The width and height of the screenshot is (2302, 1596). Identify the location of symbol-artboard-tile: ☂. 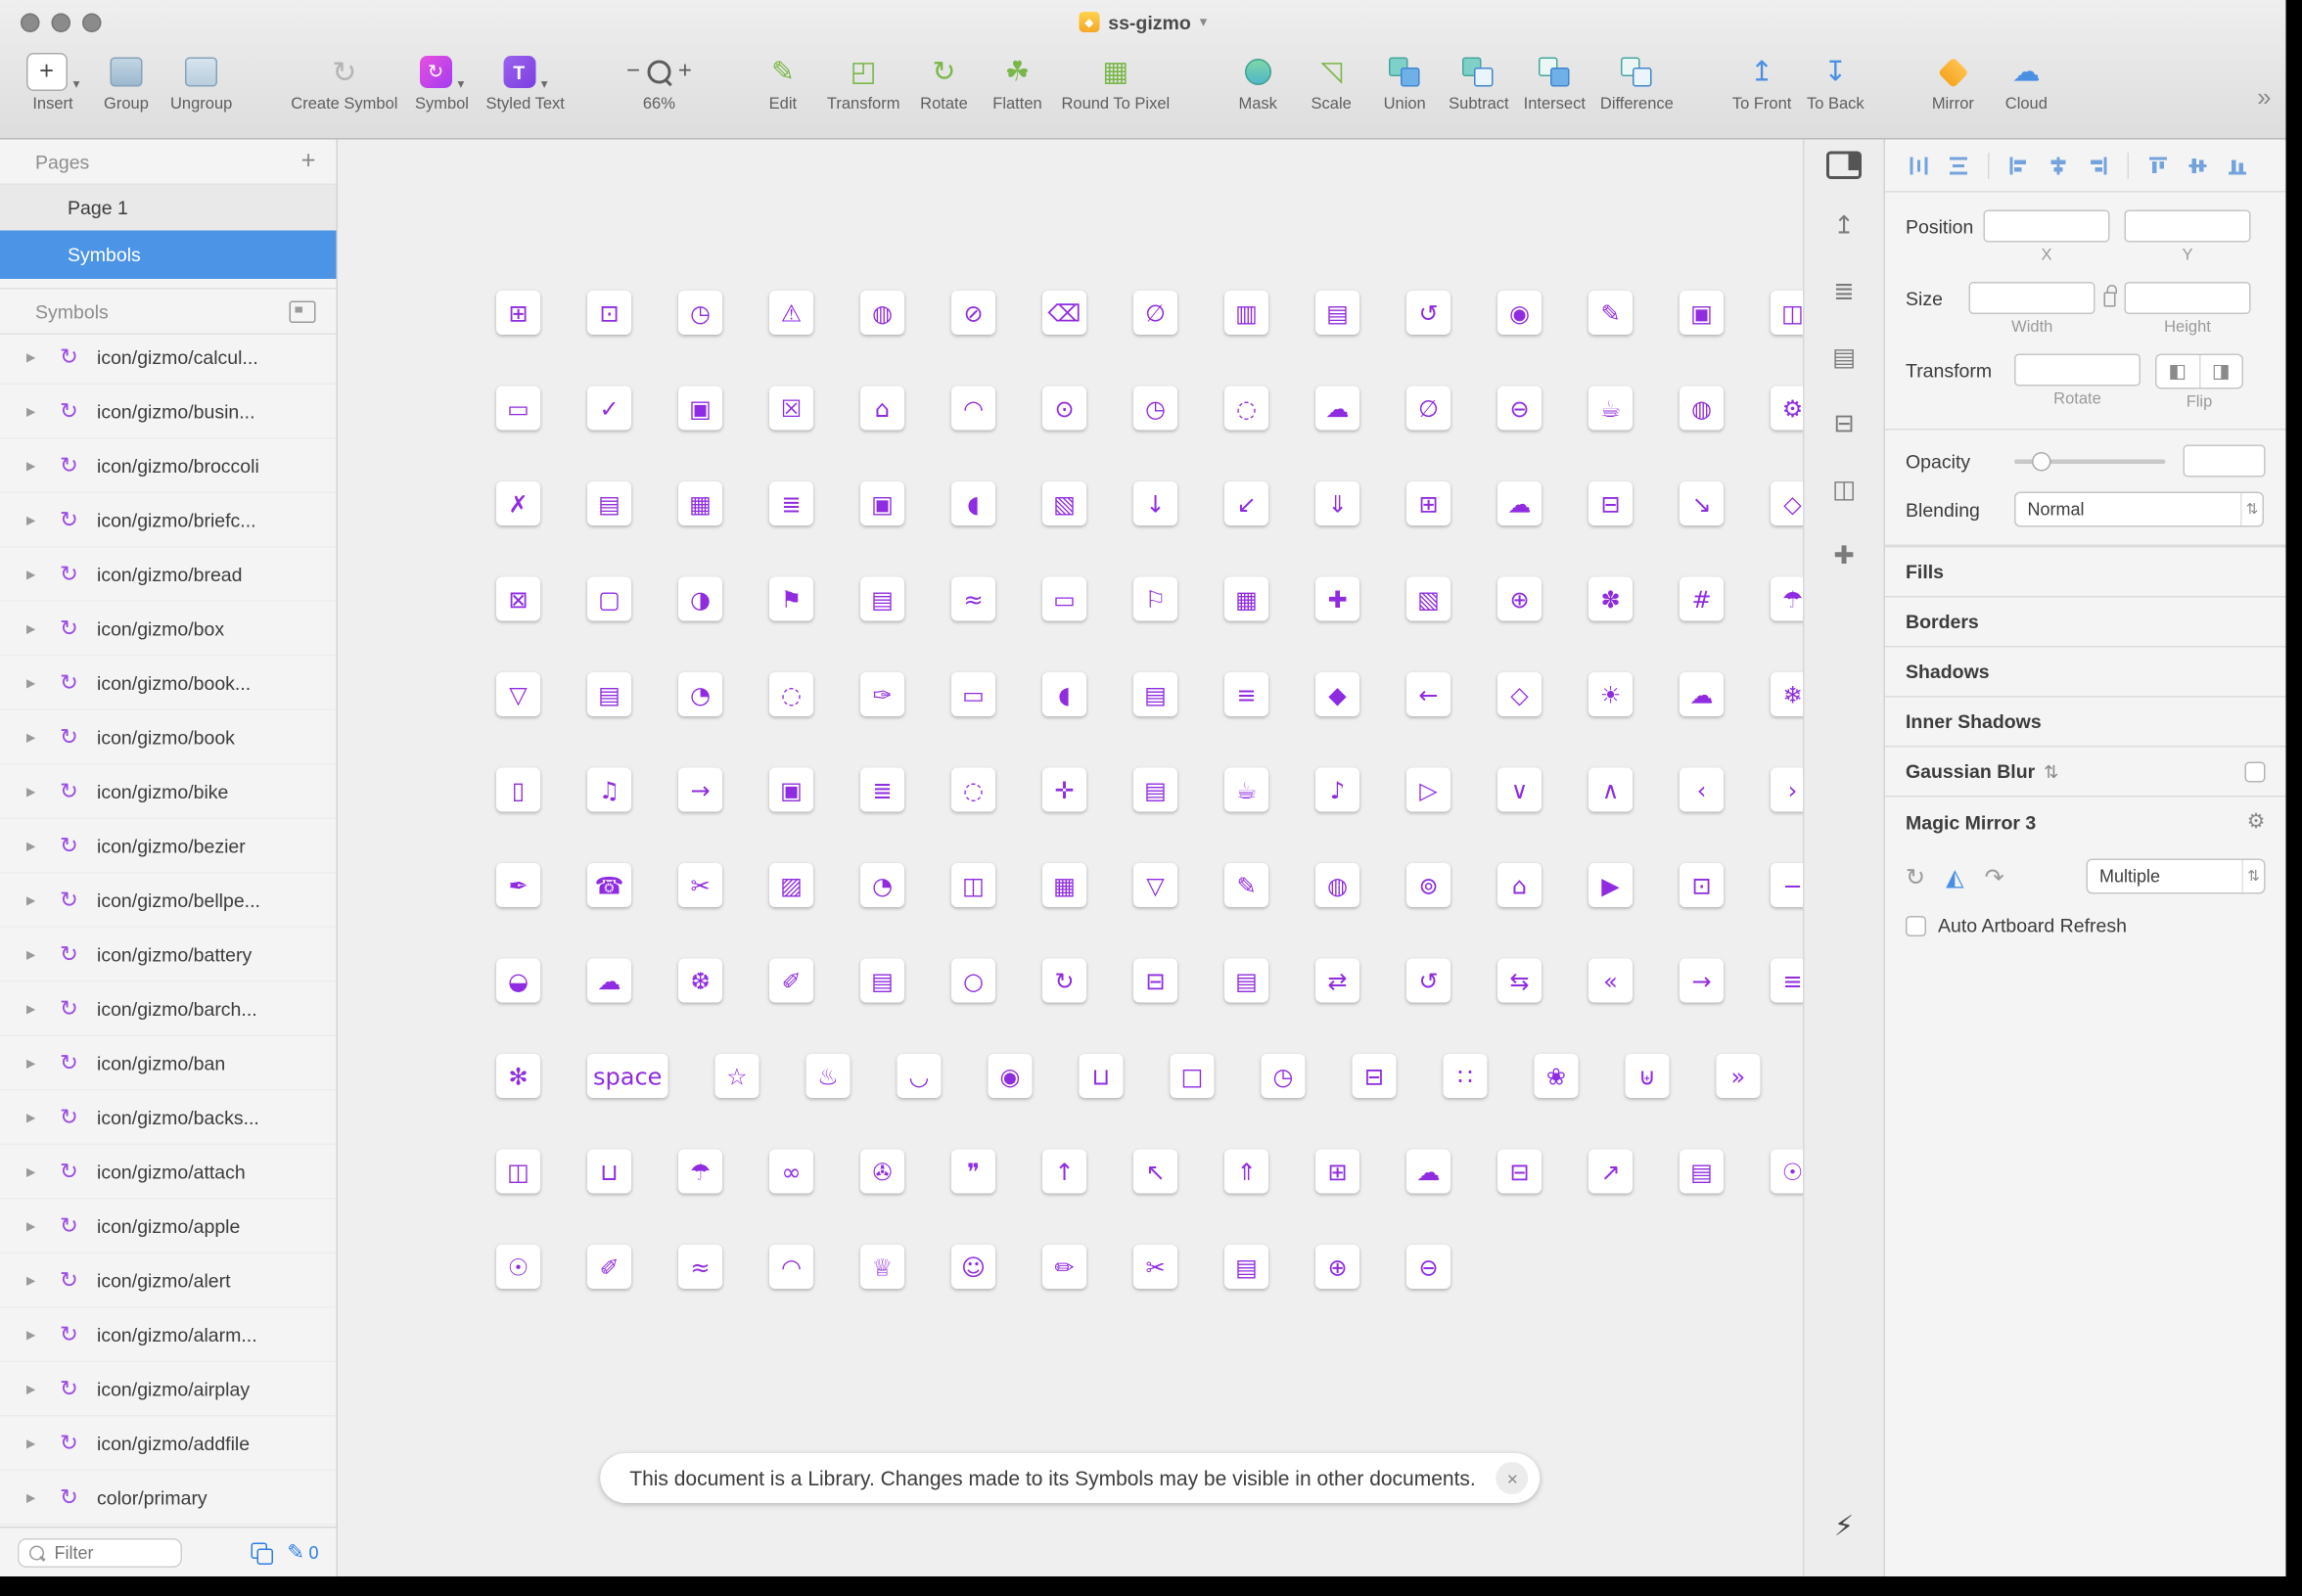
(700, 1171).